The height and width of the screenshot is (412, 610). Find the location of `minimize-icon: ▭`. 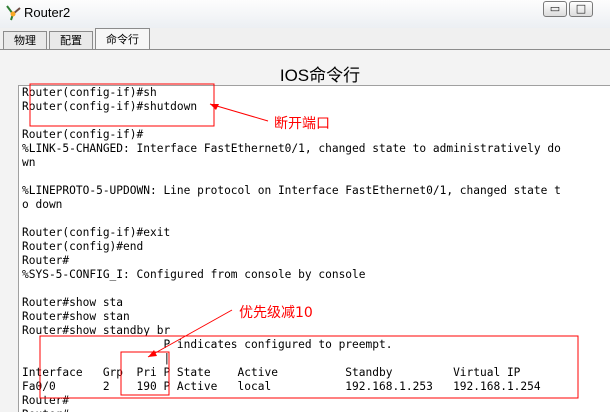

minimize-icon: ▭ is located at coordinates (555, 8).